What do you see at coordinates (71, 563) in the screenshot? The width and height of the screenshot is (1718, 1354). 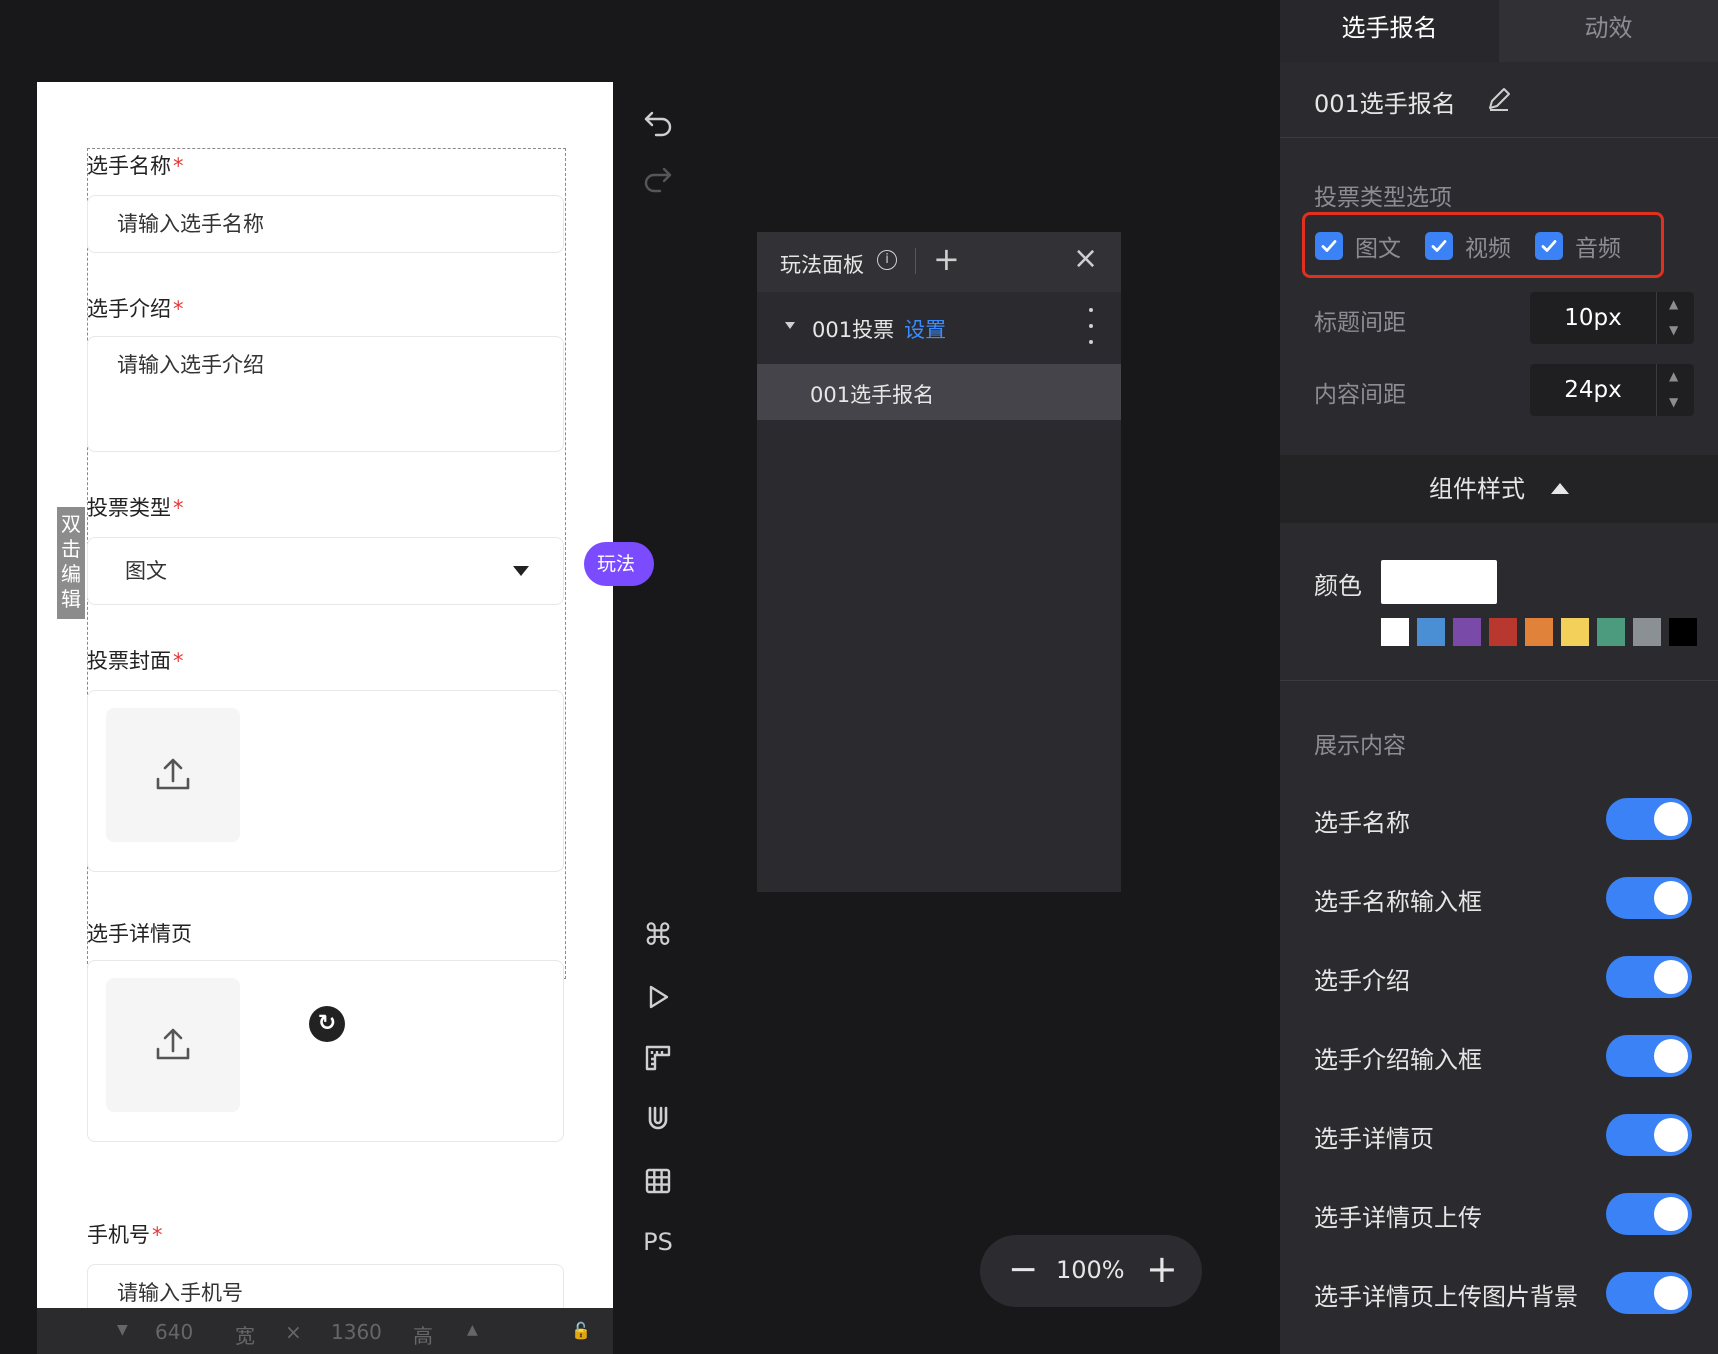 I see `double-click-edit-tag: 双击编辑` at bounding box center [71, 563].